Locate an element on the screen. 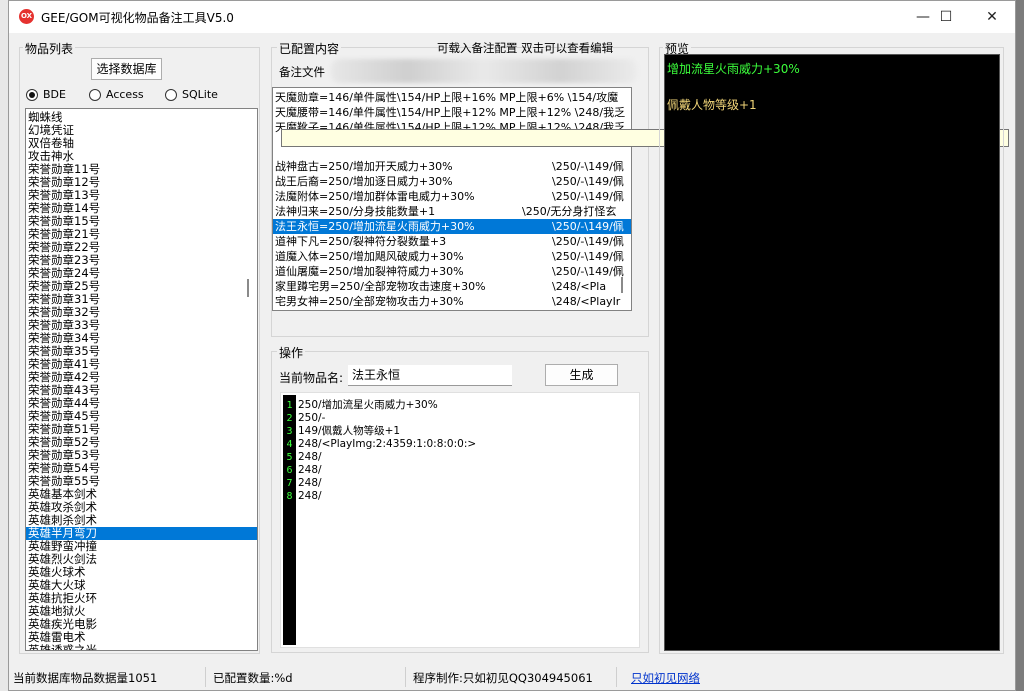 The image size is (1024, 691). status-author: 程序制作:只如初见QQ304945061 is located at coordinates (503, 678).